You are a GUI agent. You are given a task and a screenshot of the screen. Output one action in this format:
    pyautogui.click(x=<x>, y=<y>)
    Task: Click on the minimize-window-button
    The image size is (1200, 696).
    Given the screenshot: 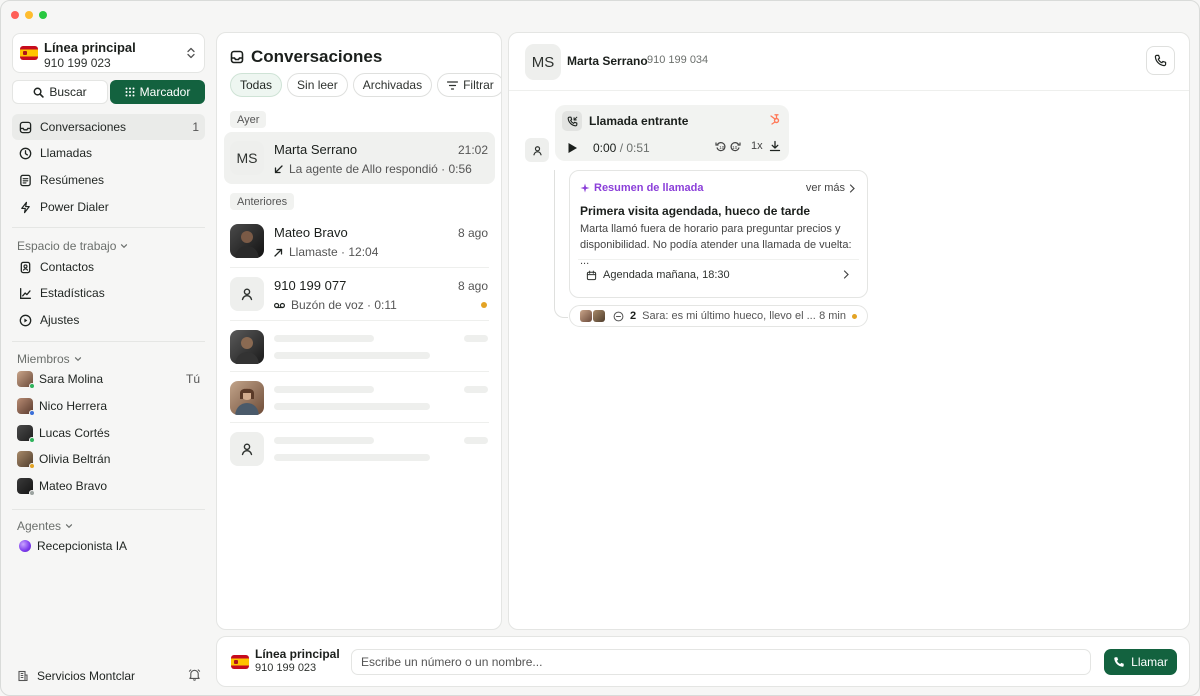 What is the action you would take?
    pyautogui.click(x=29, y=15)
    